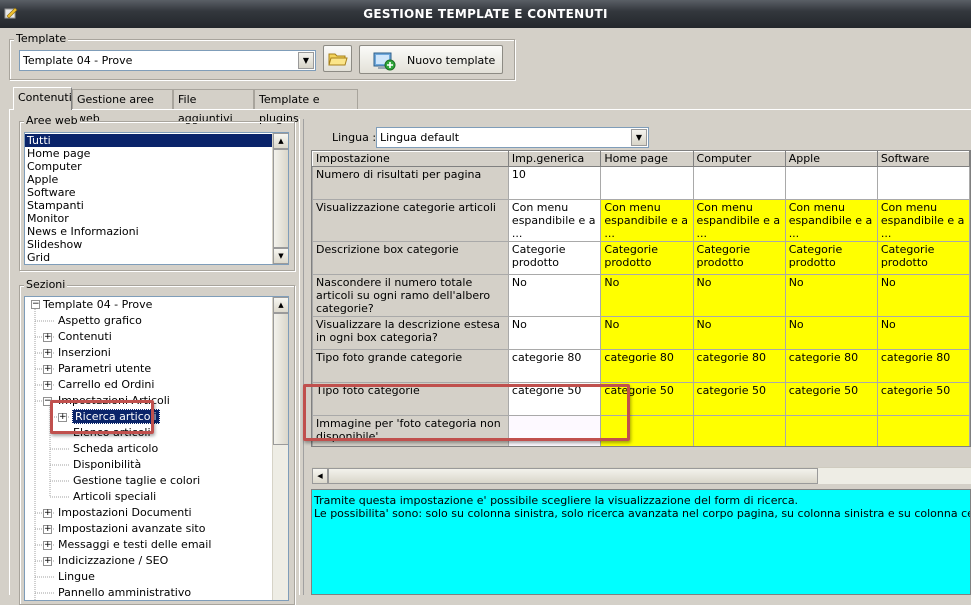 Image resolution: width=971 pixels, height=605 pixels. Describe the element at coordinates (127, 545) in the screenshot. I see `tree-node-messaggi-email: + Messaggi e testi delle email` at that location.